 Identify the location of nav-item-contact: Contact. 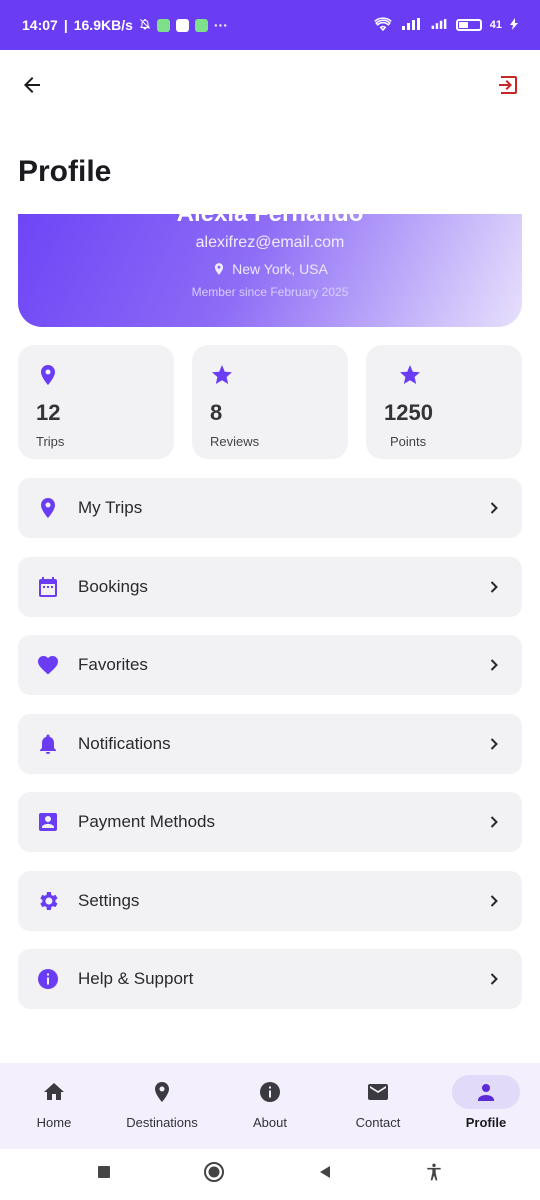
(378, 1106).